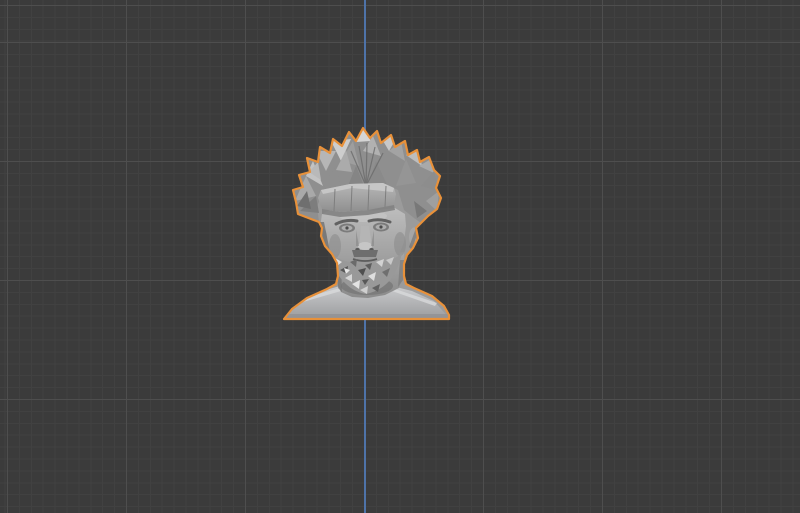  I want to click on mustache, so click(365, 253).